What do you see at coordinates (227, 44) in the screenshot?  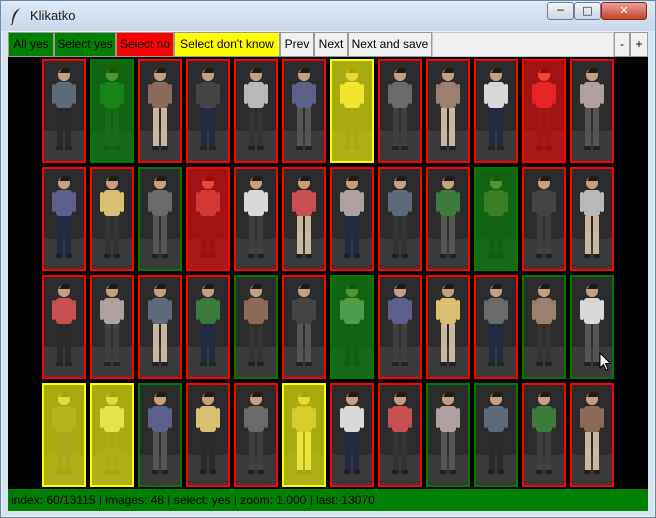 I see `select-dont-know-button: Select don't know` at bounding box center [227, 44].